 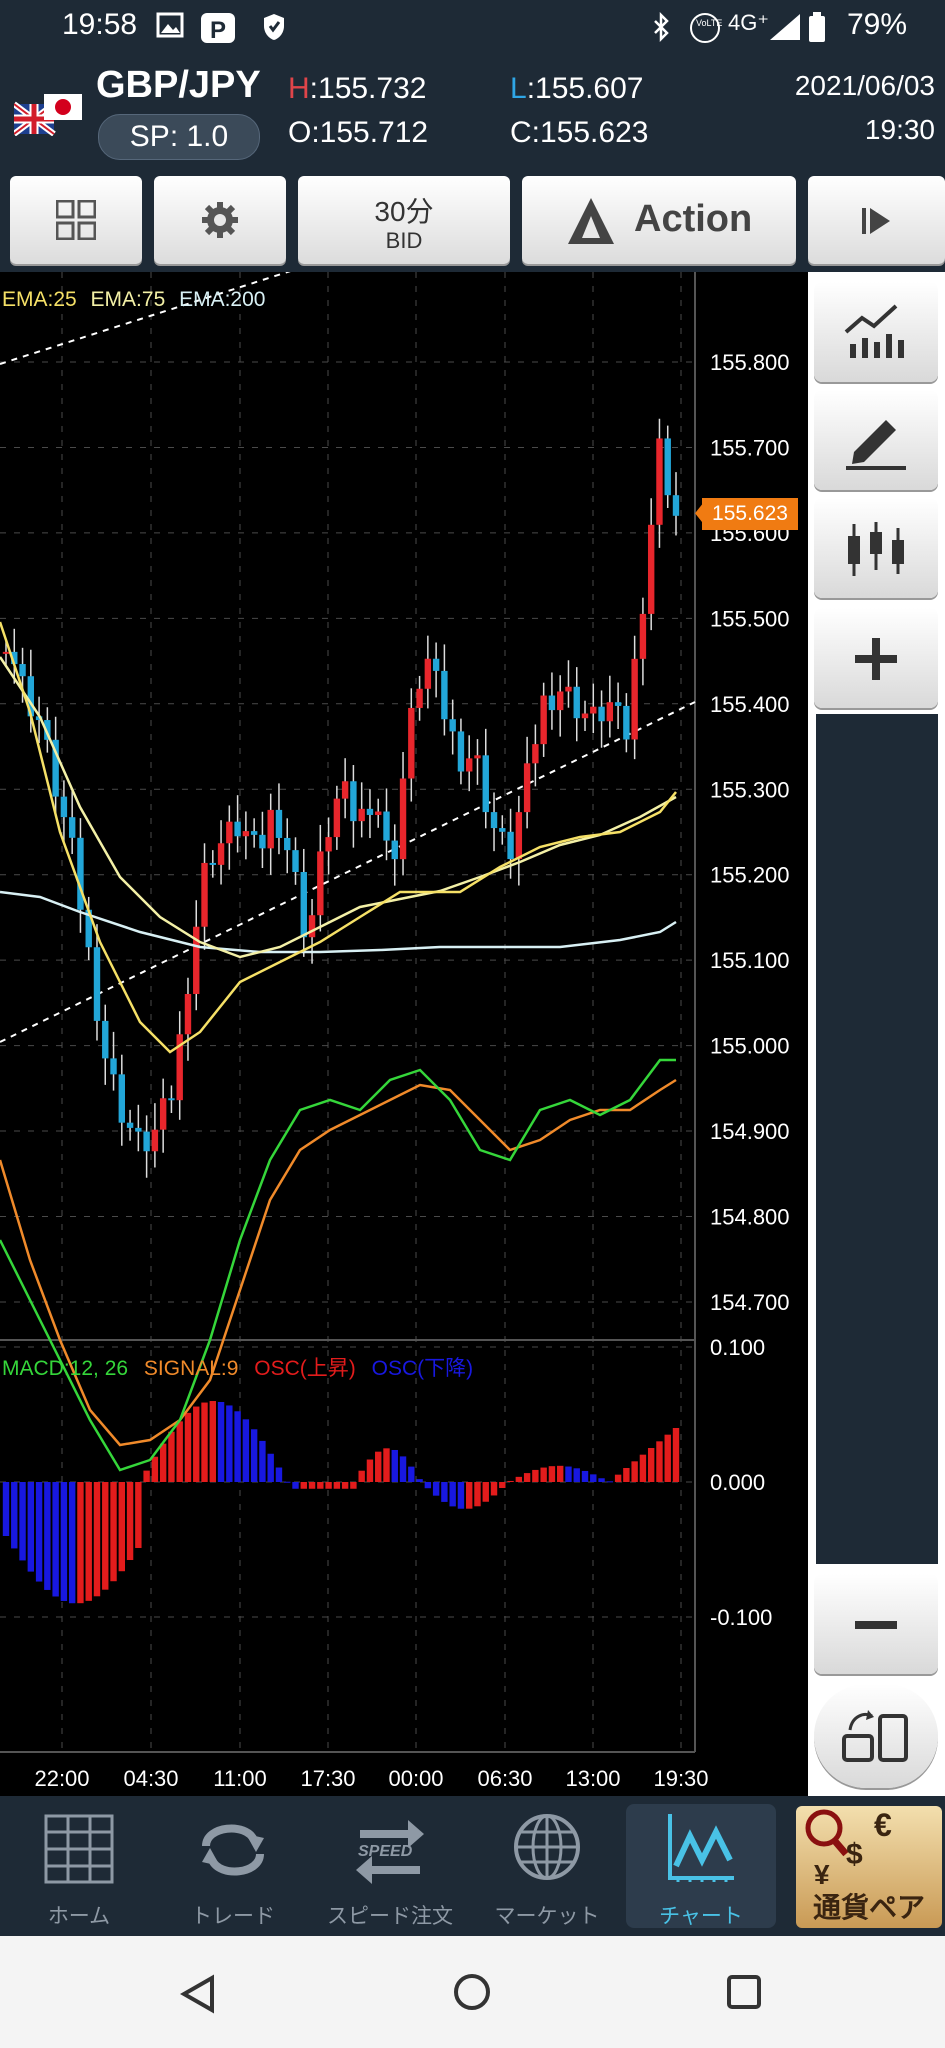 I want to click on zoom-in-button, so click(x=876, y=658).